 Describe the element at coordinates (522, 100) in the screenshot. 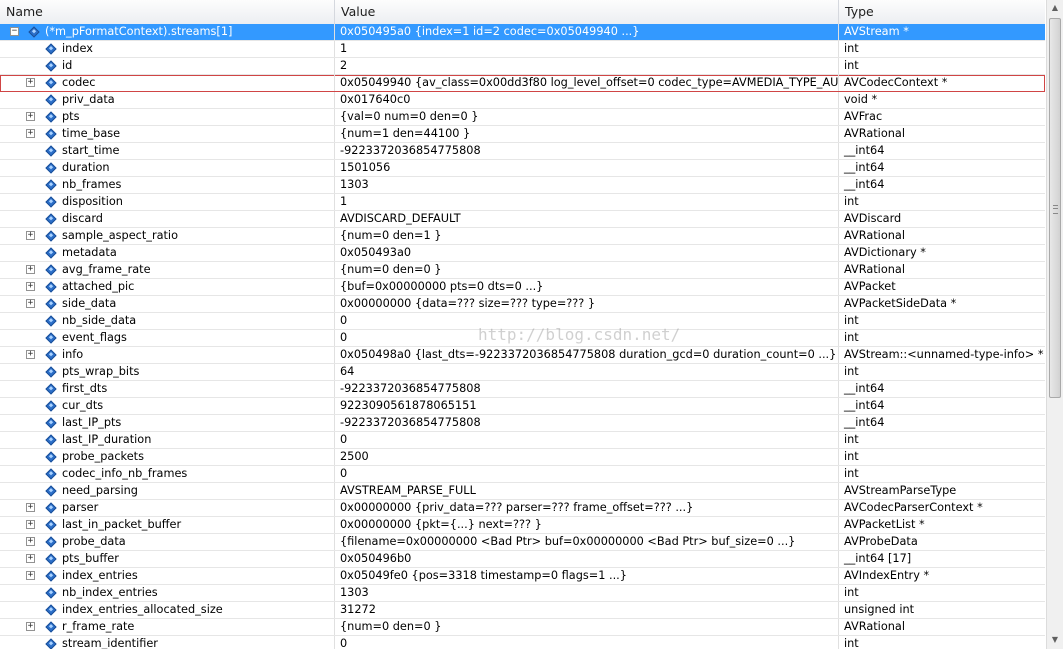

I see `watch-row: priv_data 0x017640c0 void *` at that location.